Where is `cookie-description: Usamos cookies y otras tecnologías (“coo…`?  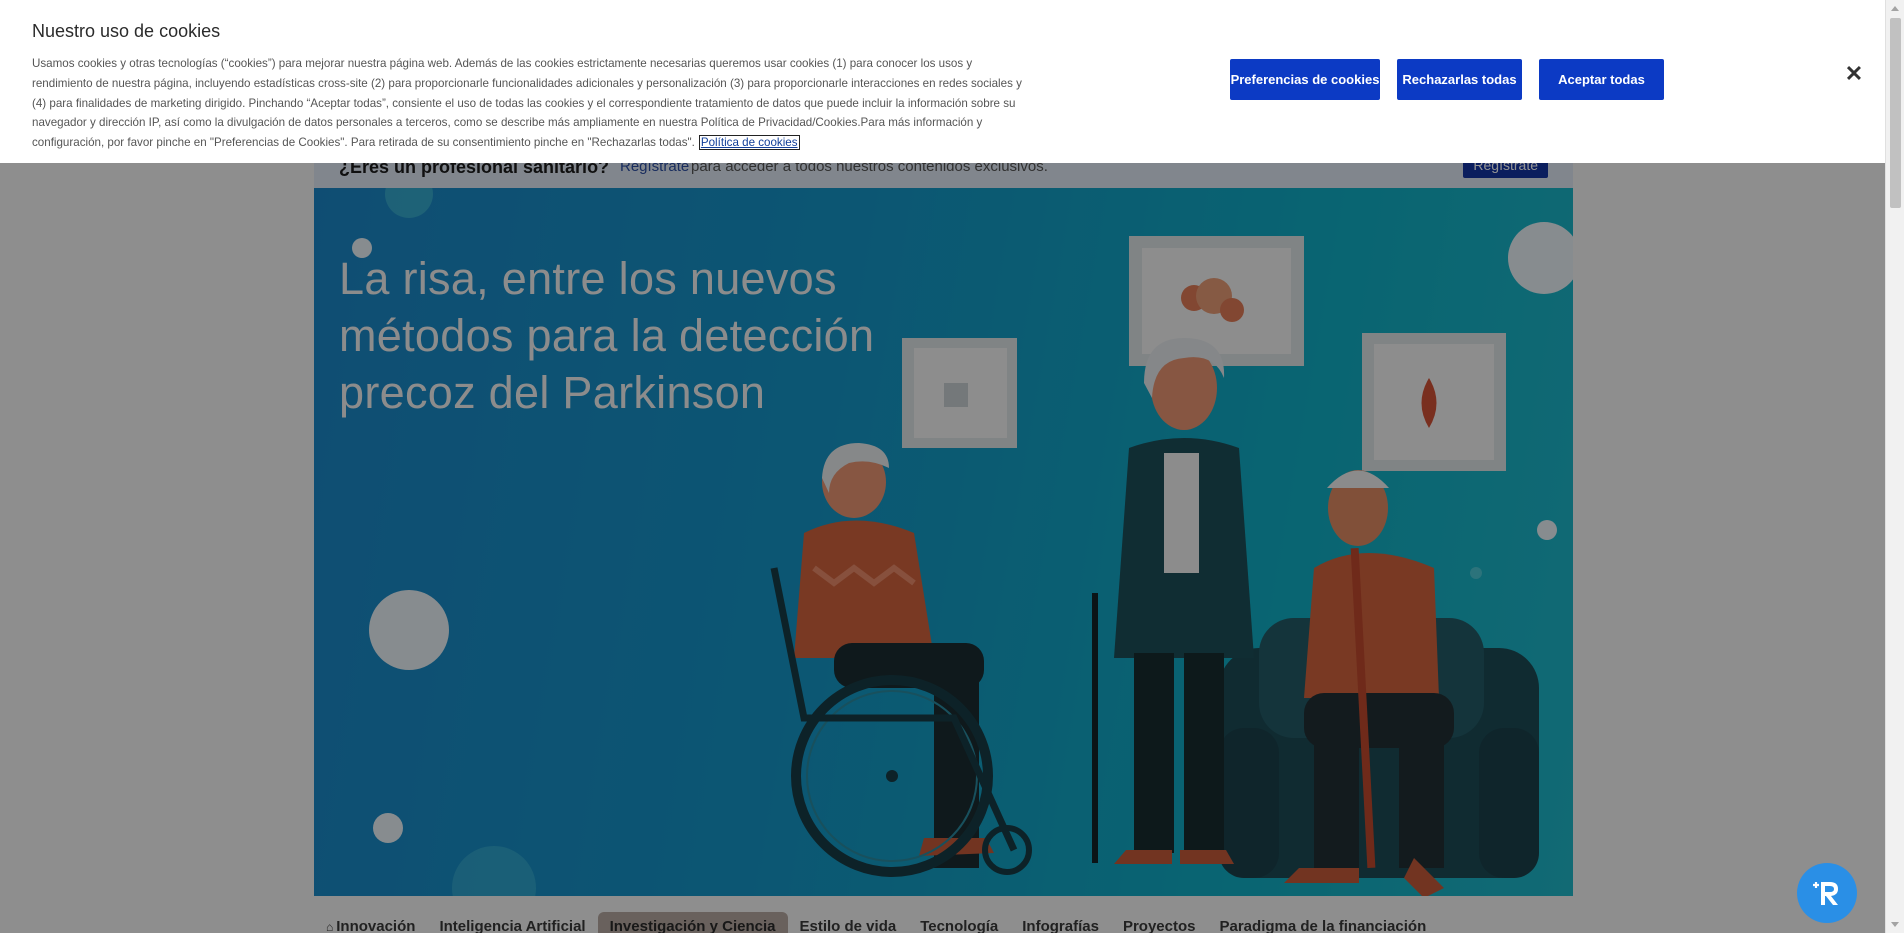 cookie-description: Usamos cookies y otras tecnologías (“coo… is located at coordinates (527, 103).